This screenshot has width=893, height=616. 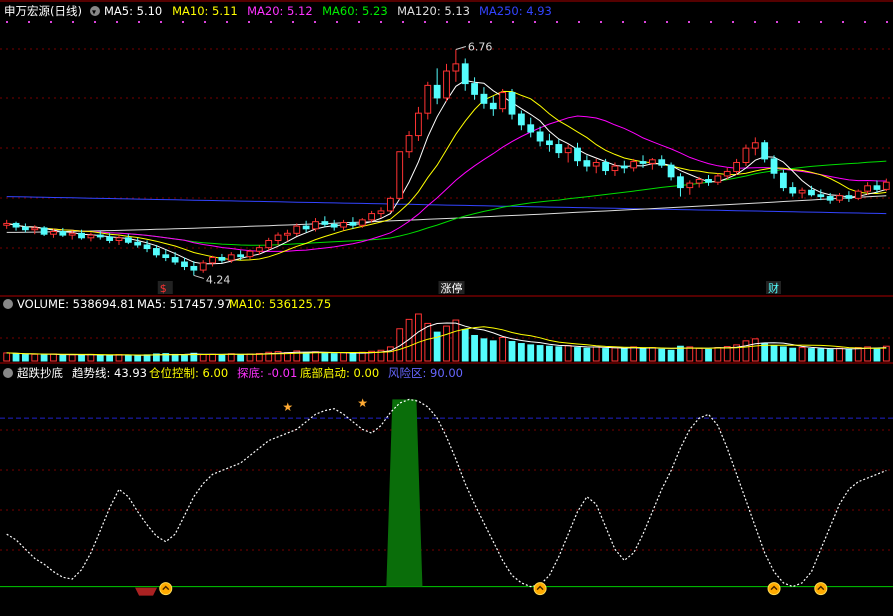 I want to click on indicator-title: 超跌抄底, so click(x=40, y=373).